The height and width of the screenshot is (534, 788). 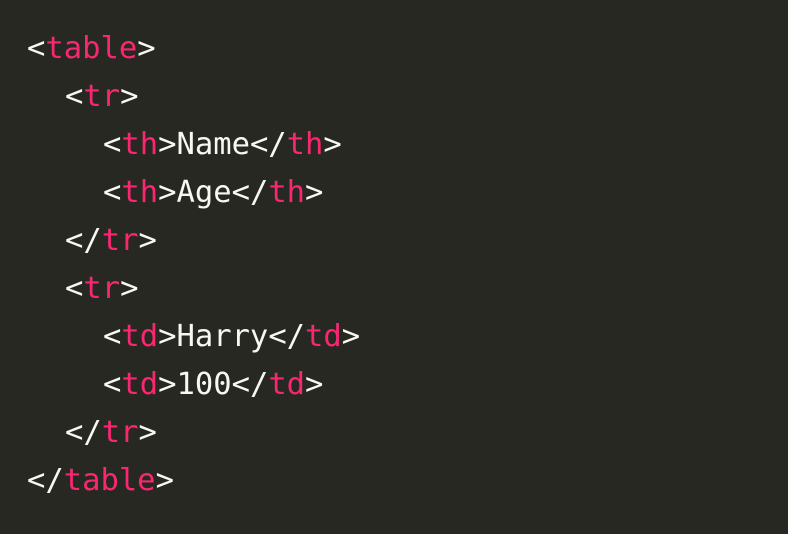 What do you see at coordinates (222, 336) in the screenshot?
I see `text-content: Harry` at bounding box center [222, 336].